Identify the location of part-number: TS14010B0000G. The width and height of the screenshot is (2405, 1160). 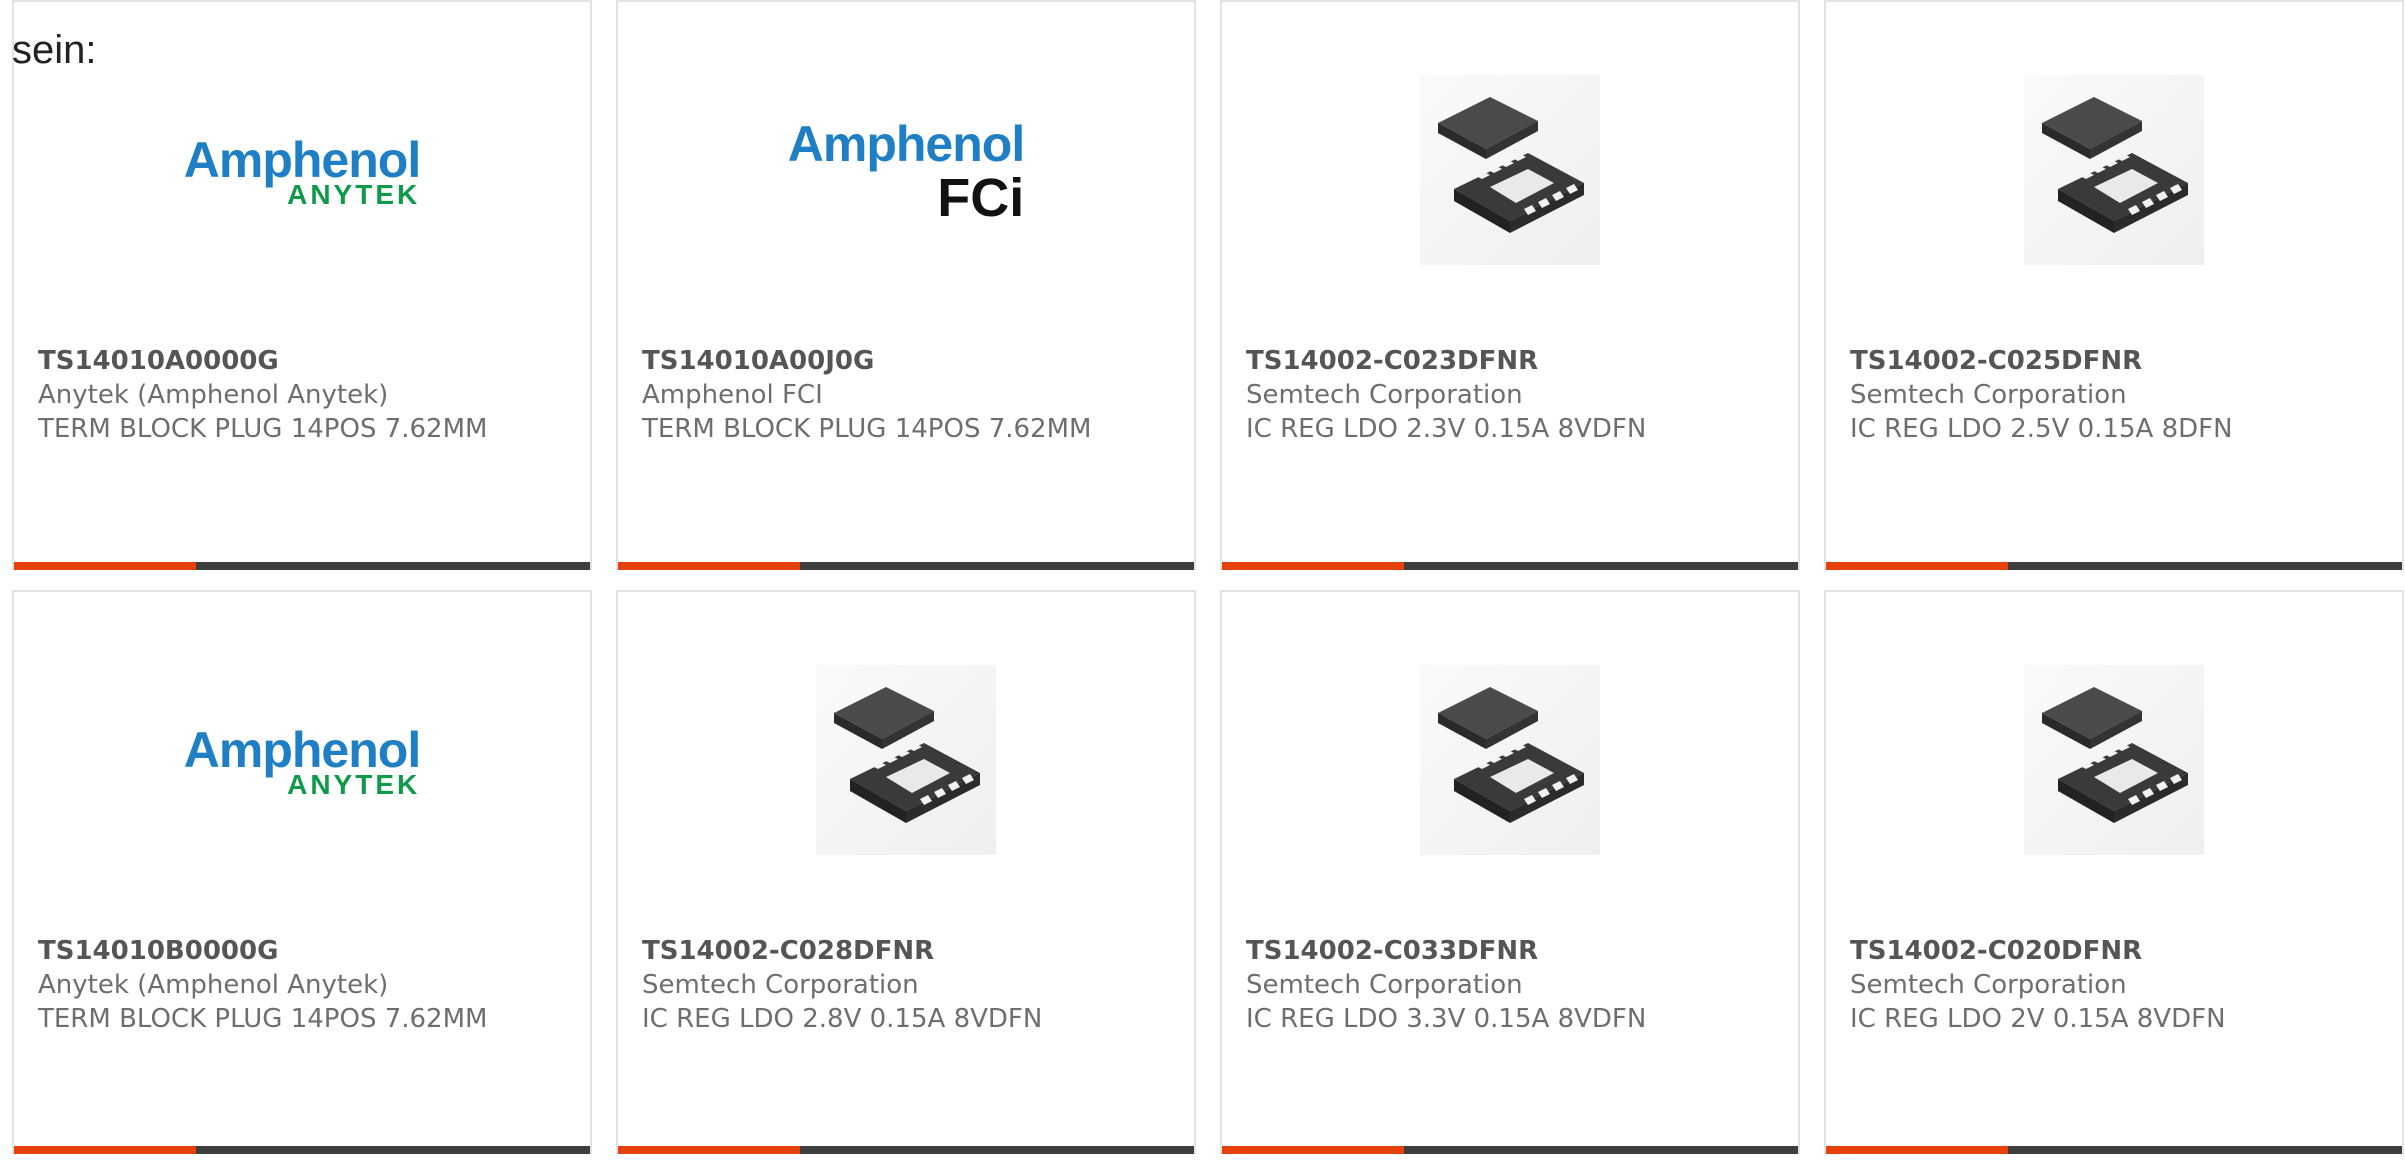
(304, 951).